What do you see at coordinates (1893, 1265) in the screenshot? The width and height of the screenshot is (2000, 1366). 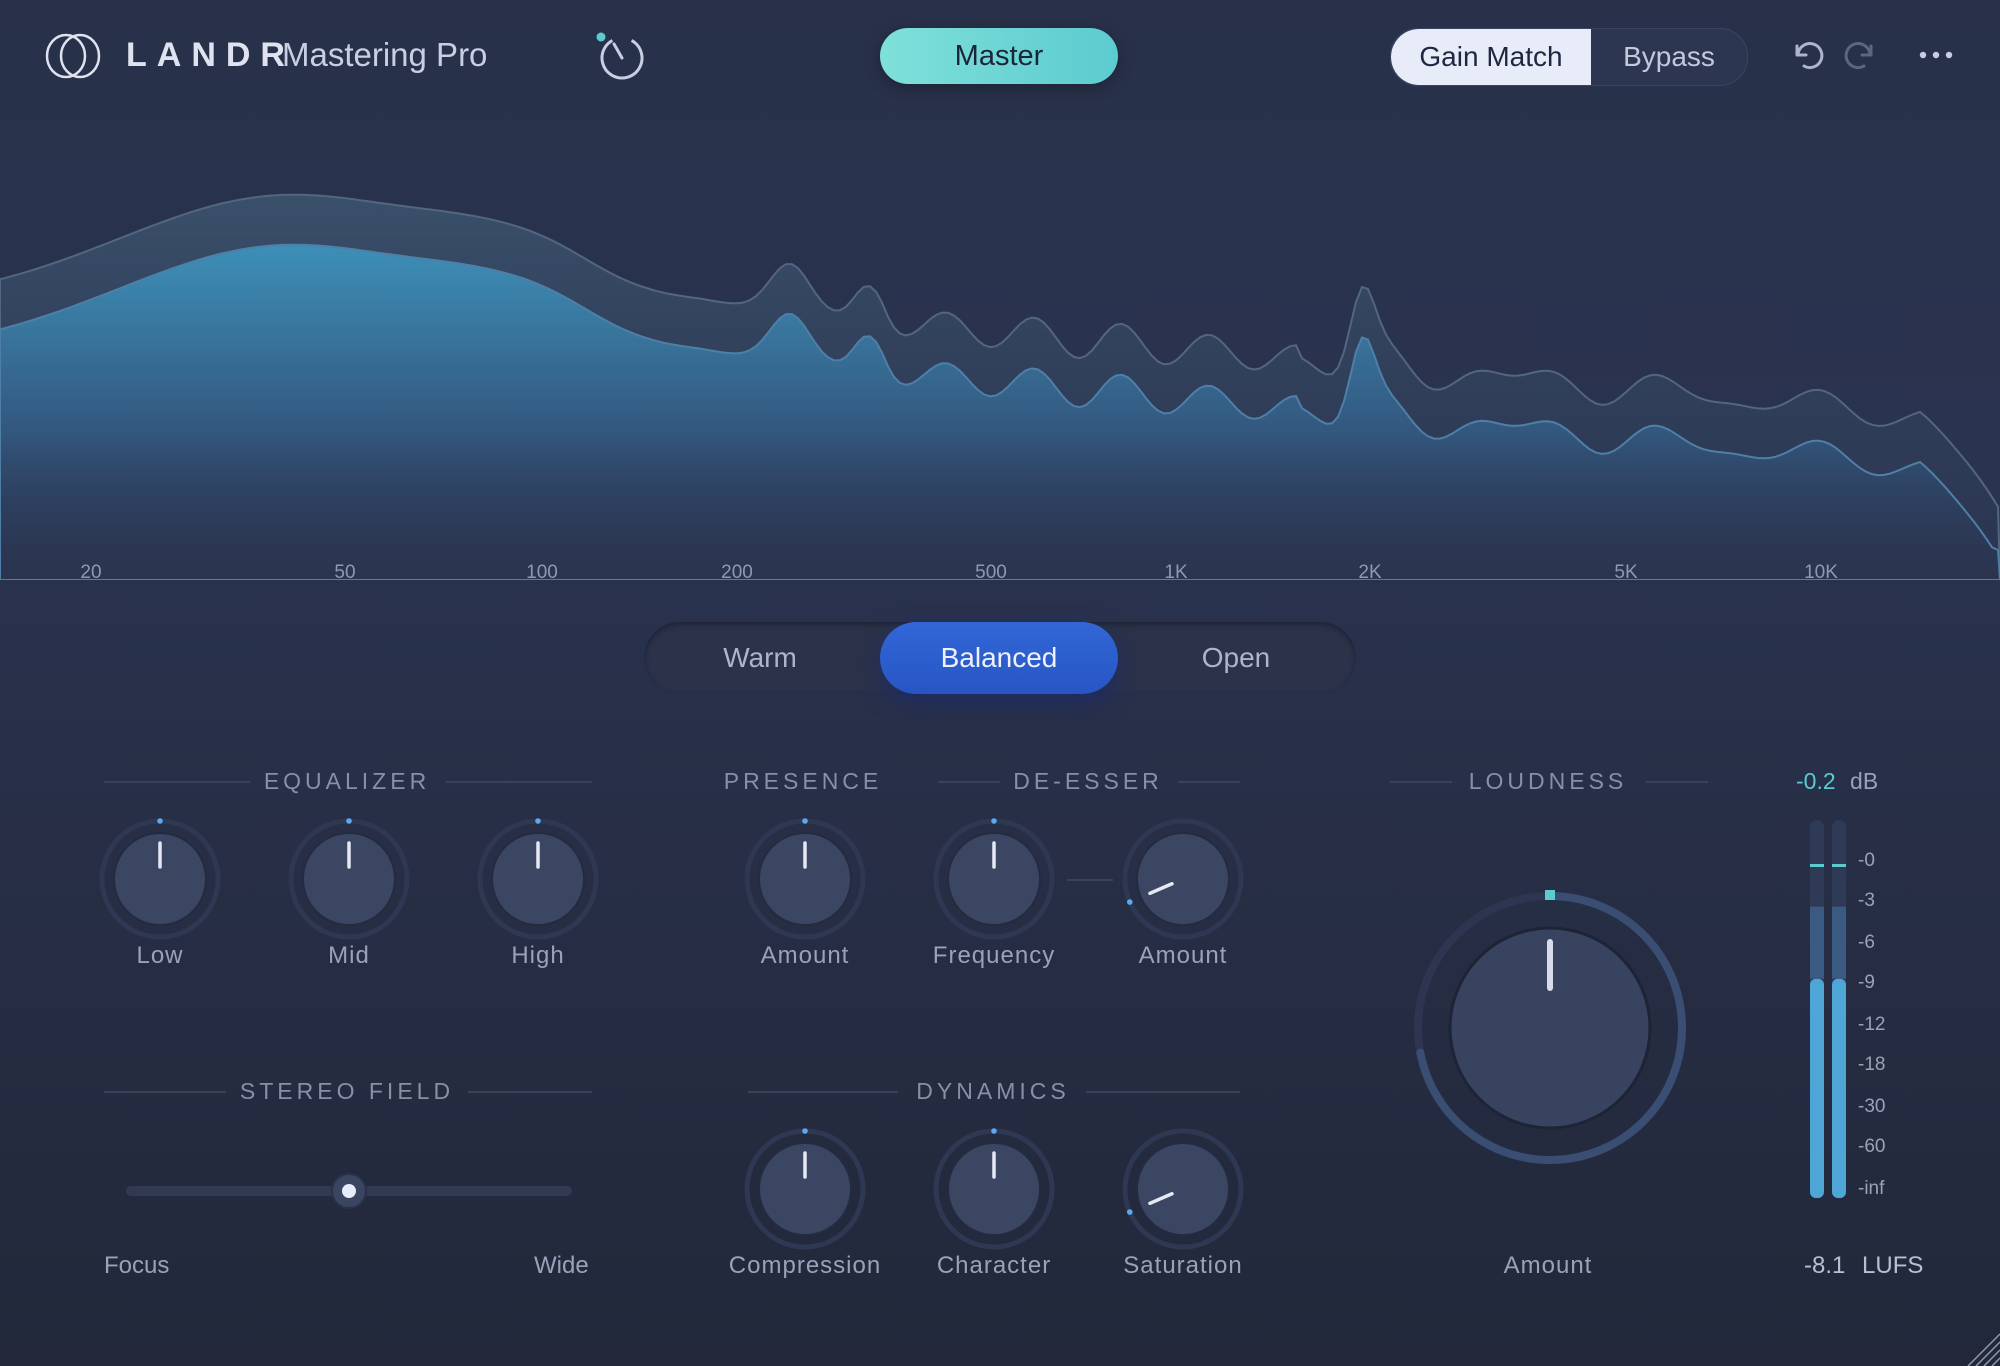 I see `lufs-unit: LUFS` at bounding box center [1893, 1265].